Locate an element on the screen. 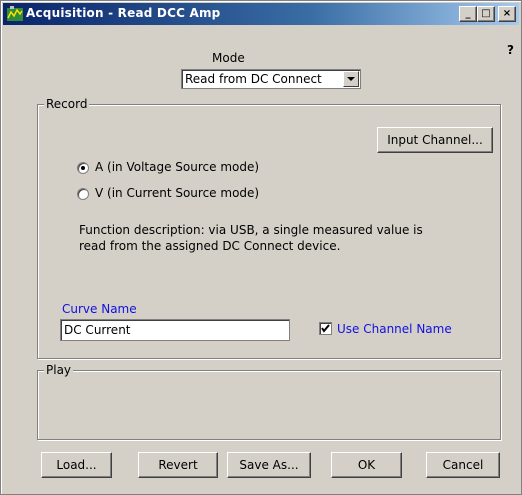 The image size is (522, 495). chevron-down-icon is located at coordinates (351, 79).